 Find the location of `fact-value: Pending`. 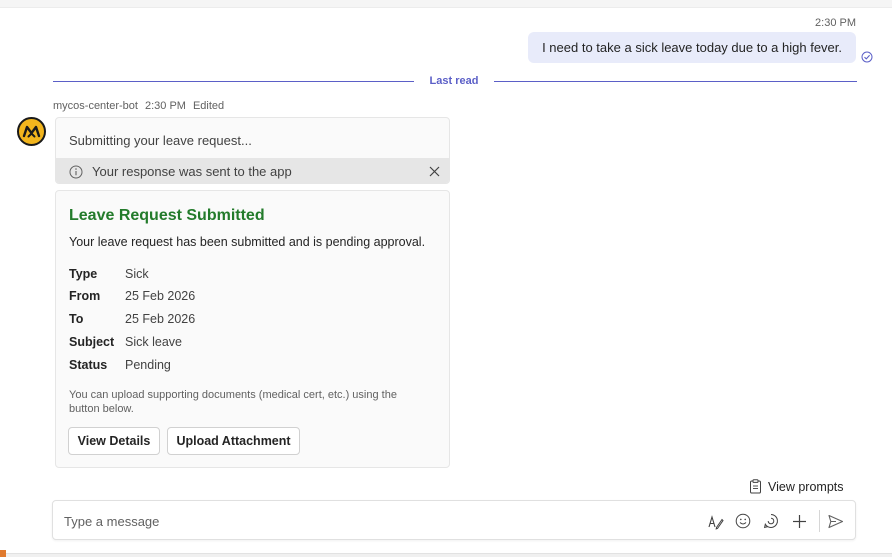

fact-value: Pending is located at coordinates (148, 365).